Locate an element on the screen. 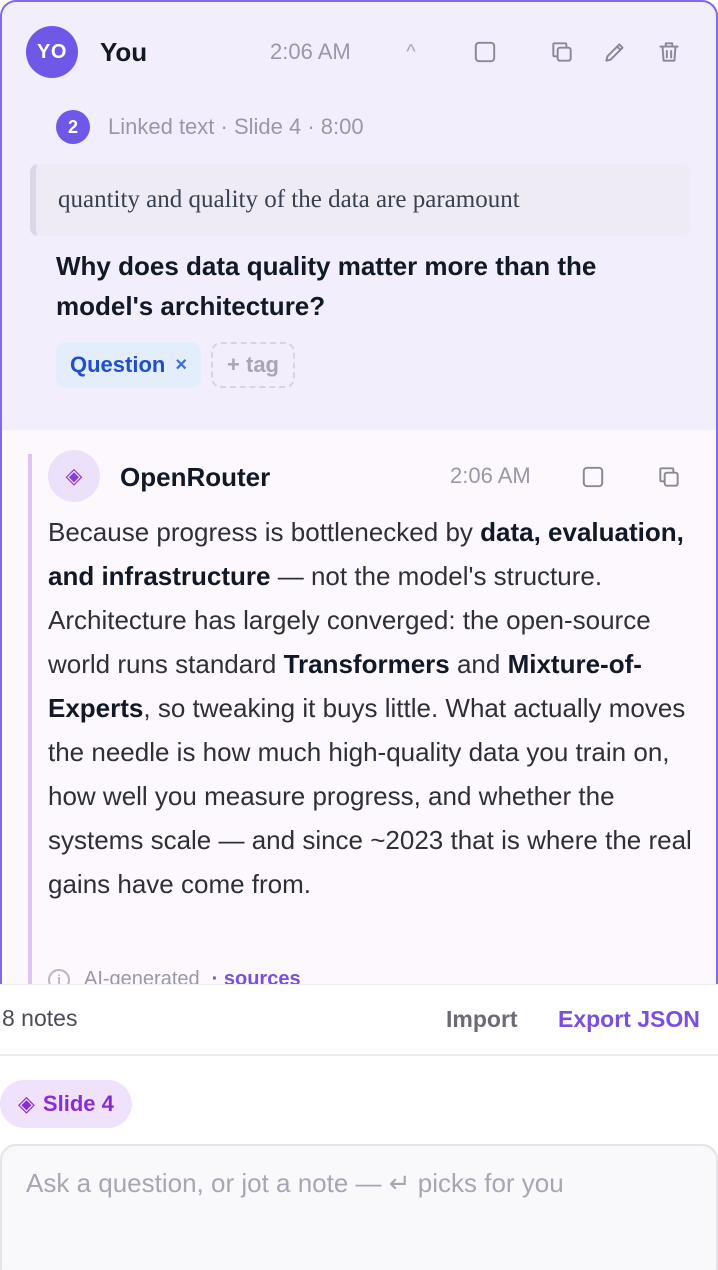 The image size is (718, 1270). avatar: YO is located at coordinates (52, 52).